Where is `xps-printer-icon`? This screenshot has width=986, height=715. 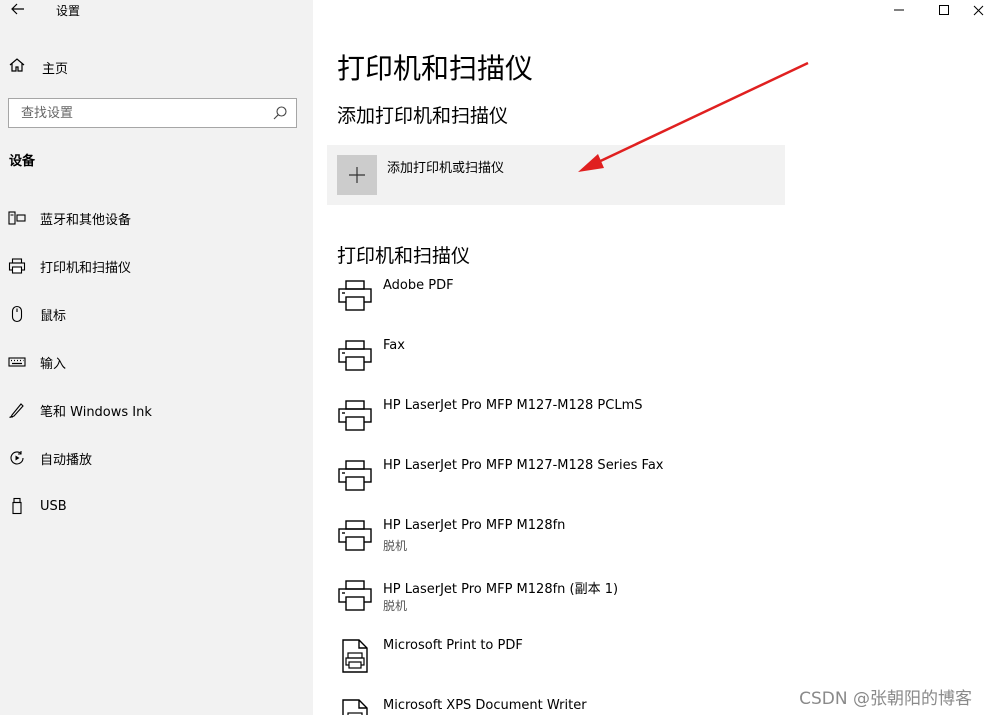 xps-printer-icon is located at coordinates (355, 706).